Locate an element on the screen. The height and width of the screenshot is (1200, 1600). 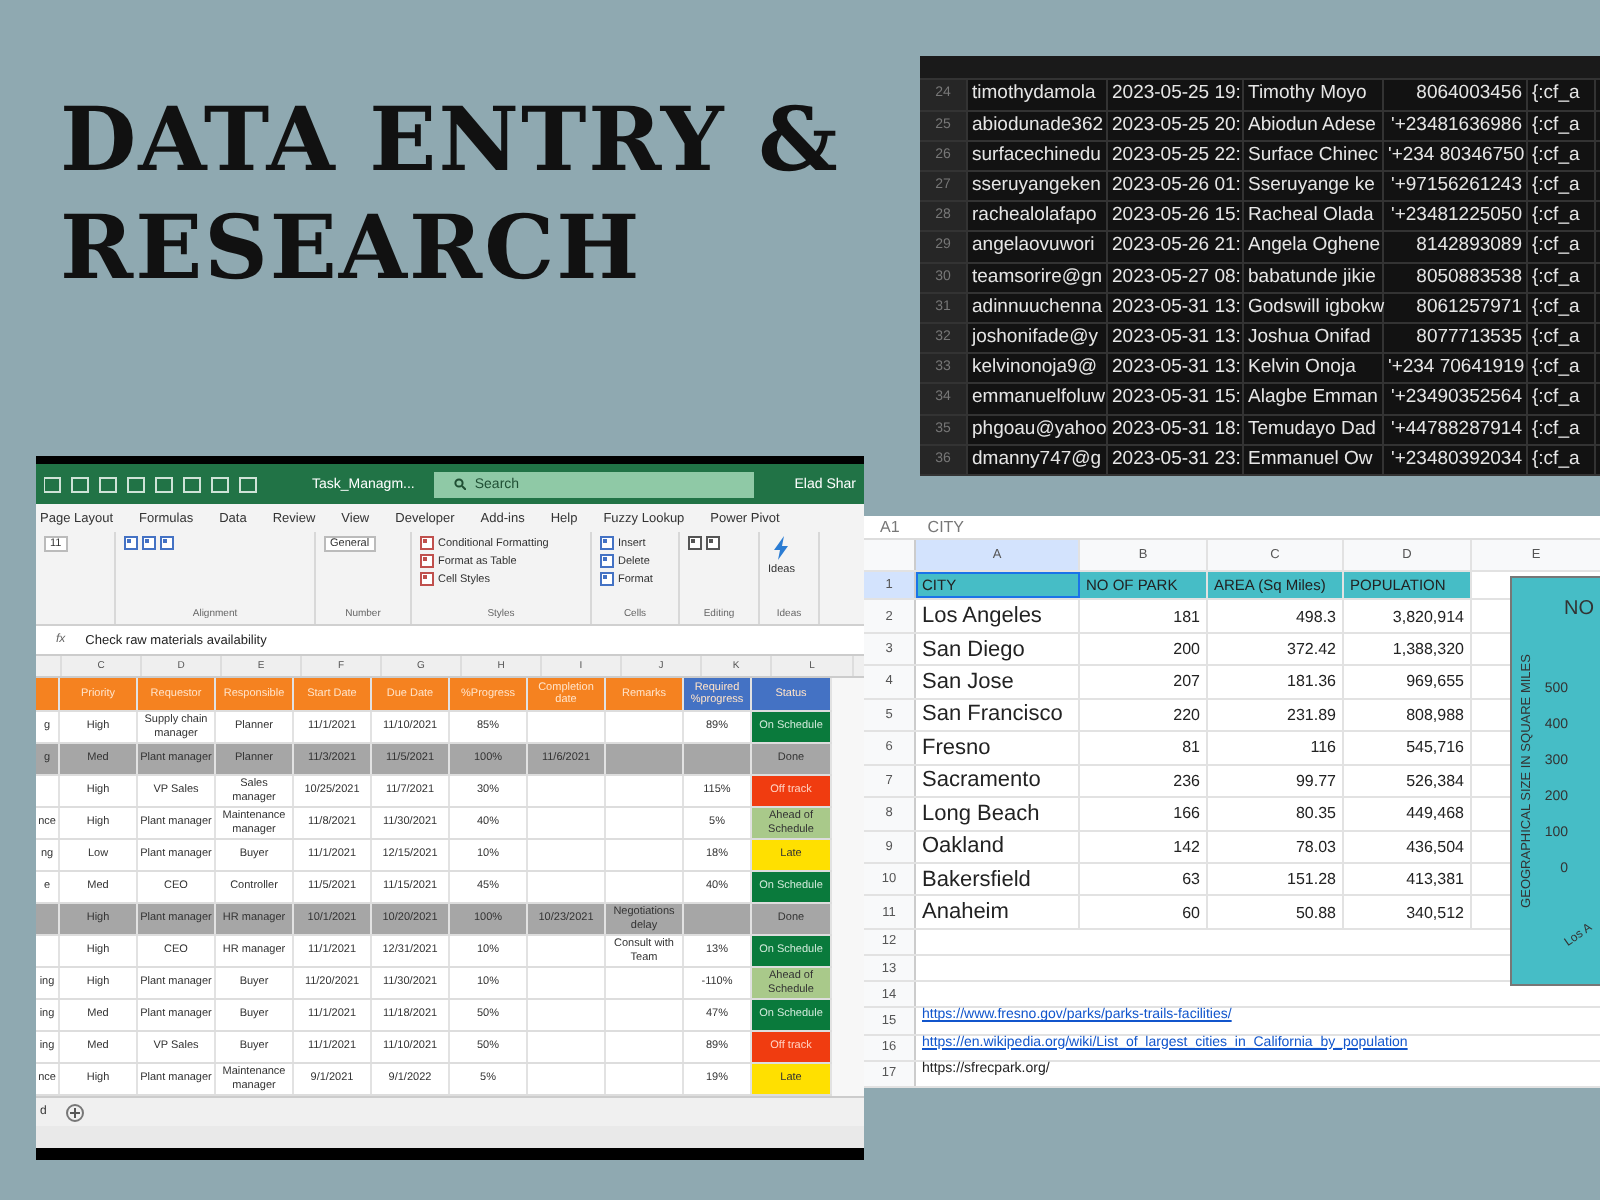
name-cell: Emmanuel Ow is located at coordinates (1314, 460).